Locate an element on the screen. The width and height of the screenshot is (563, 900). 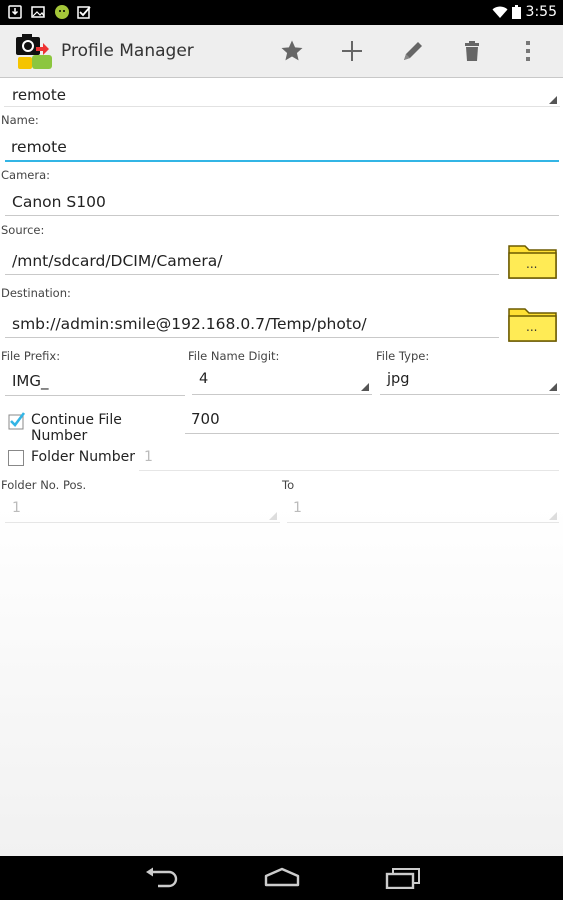
continue-file-number-label: Continue File Number is located at coordinates (76, 428).